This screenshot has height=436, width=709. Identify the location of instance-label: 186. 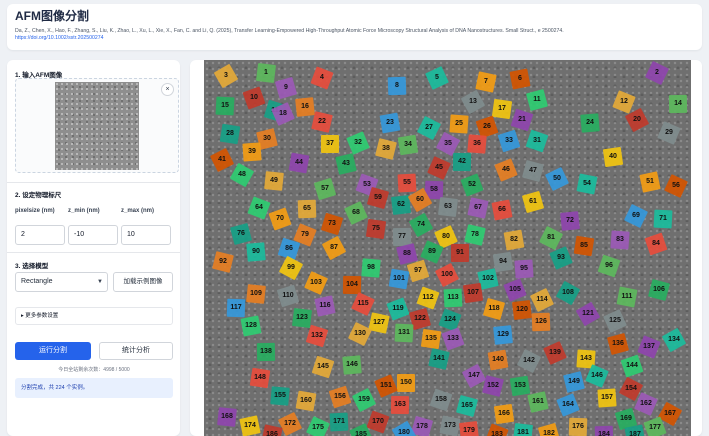
(272, 433).